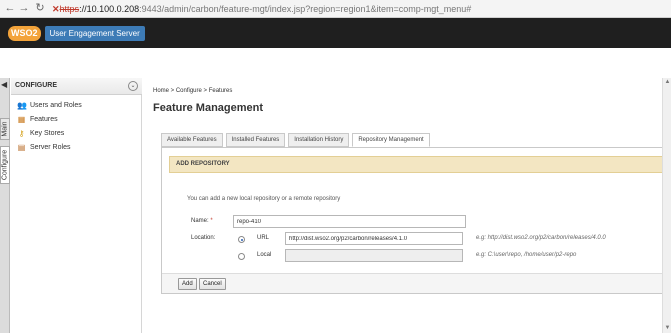 The image size is (671, 333). What do you see at coordinates (133, 86) in the screenshot?
I see `chevron-down-icon: ⌄` at bounding box center [133, 86].